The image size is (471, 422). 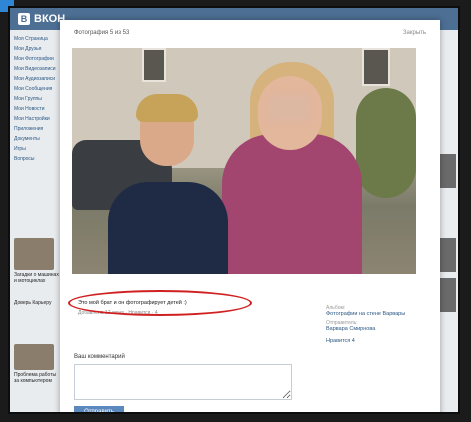 I want to click on comment-input, so click(x=183, y=382).